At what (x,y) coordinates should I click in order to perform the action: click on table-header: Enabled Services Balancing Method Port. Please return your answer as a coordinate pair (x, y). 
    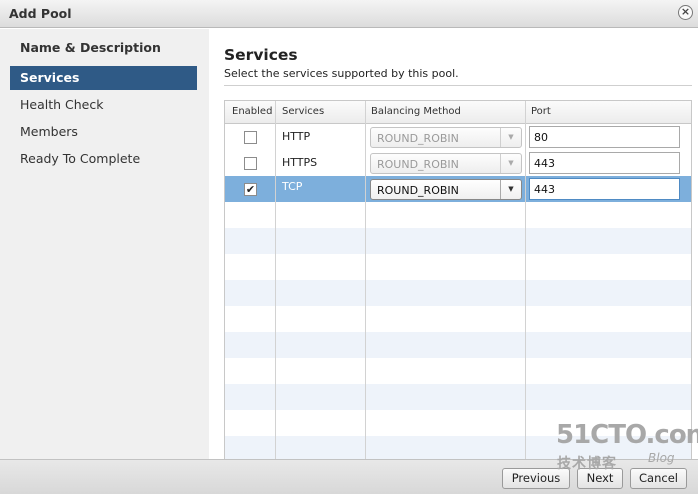
    Looking at the image, I should click on (458, 112).